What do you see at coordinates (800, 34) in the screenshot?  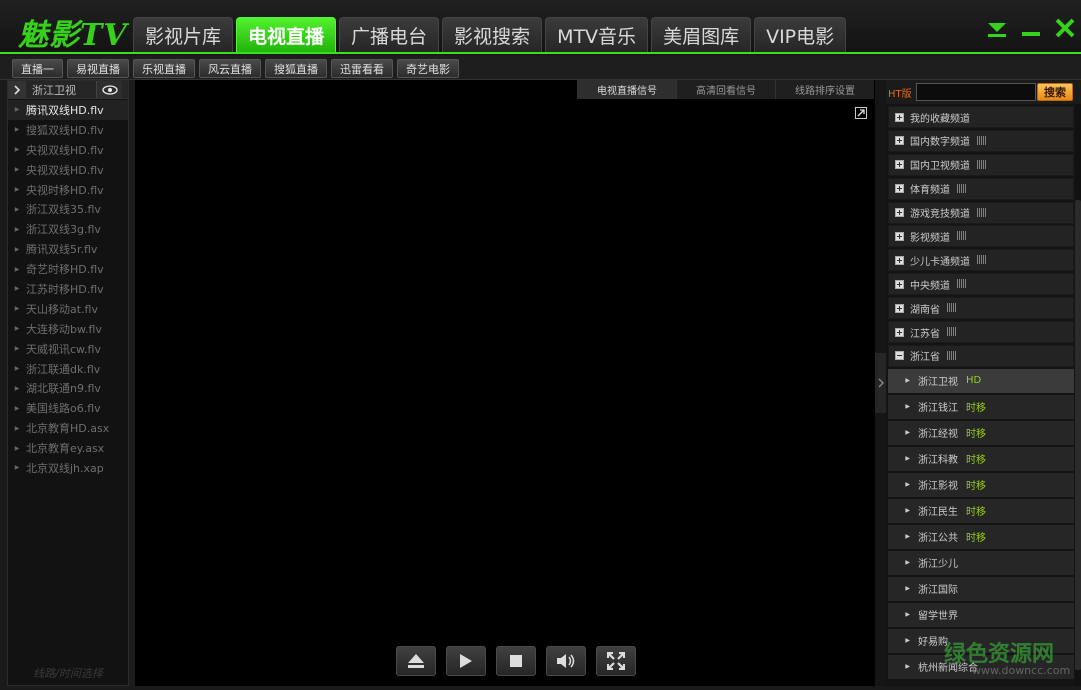 I see `main-tab: VIP电影` at bounding box center [800, 34].